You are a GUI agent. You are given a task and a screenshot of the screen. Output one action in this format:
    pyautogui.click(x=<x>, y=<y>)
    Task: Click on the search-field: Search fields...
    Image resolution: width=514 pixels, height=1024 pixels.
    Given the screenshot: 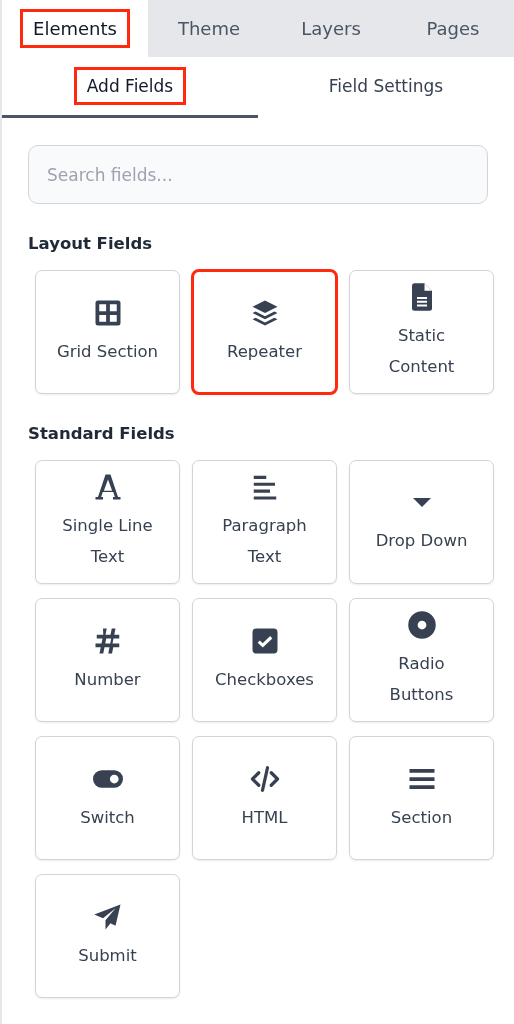 What is the action you would take?
    pyautogui.click(x=258, y=174)
    